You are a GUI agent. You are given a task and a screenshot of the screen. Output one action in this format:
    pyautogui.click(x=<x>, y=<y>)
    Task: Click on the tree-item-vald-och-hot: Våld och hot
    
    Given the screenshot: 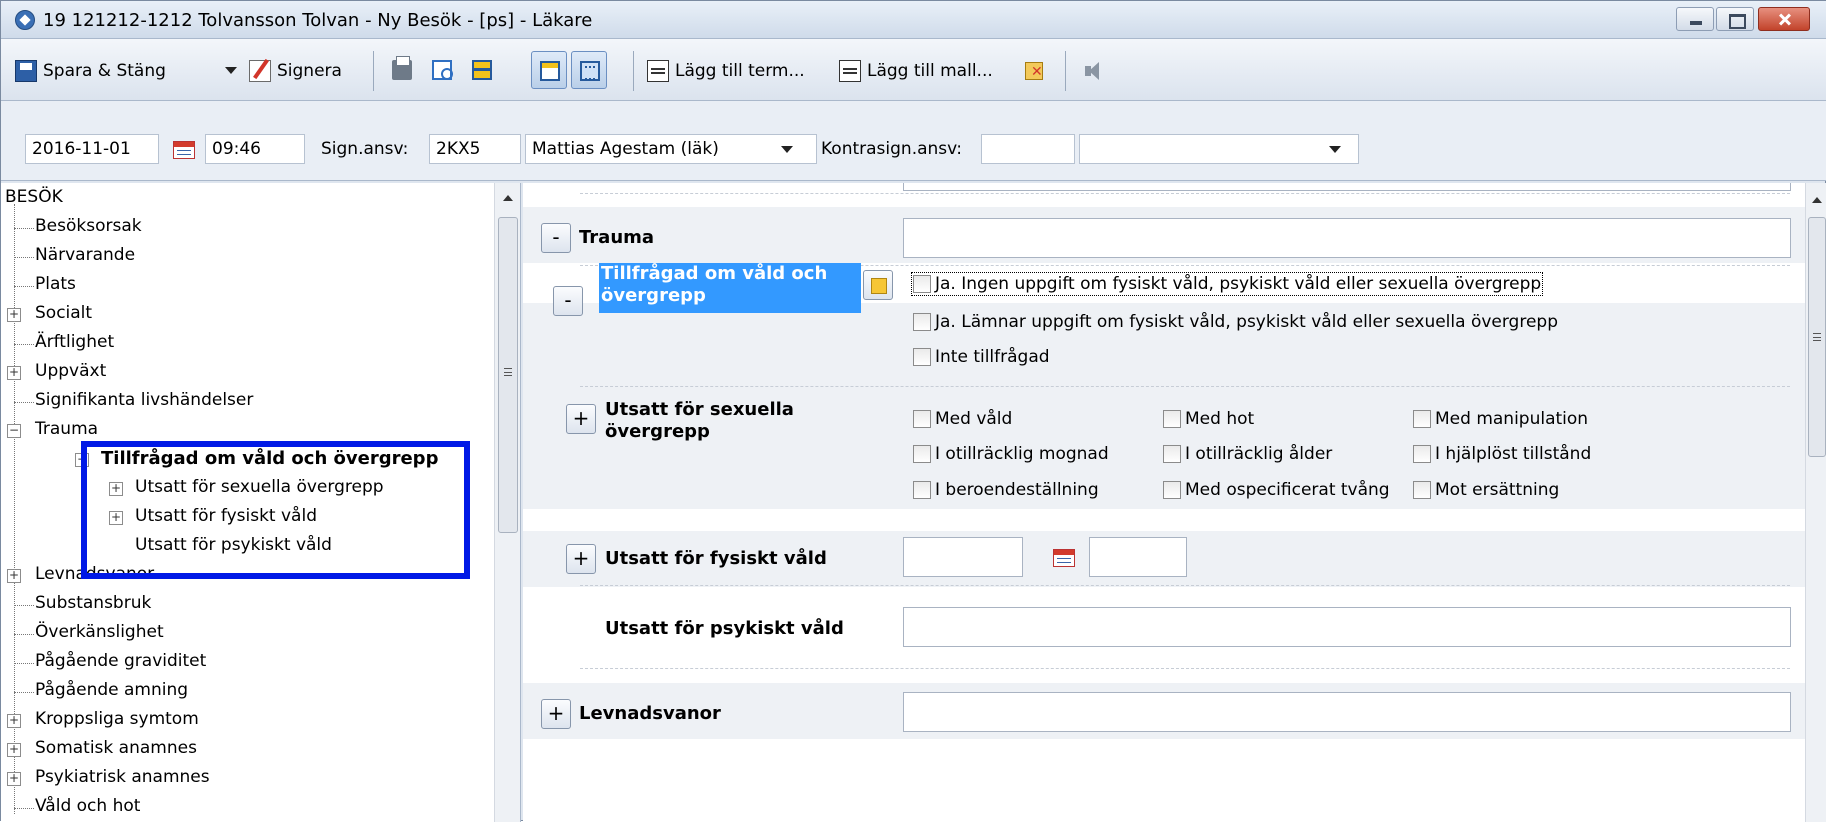 What is the action you would take?
    pyautogui.click(x=87, y=806)
    